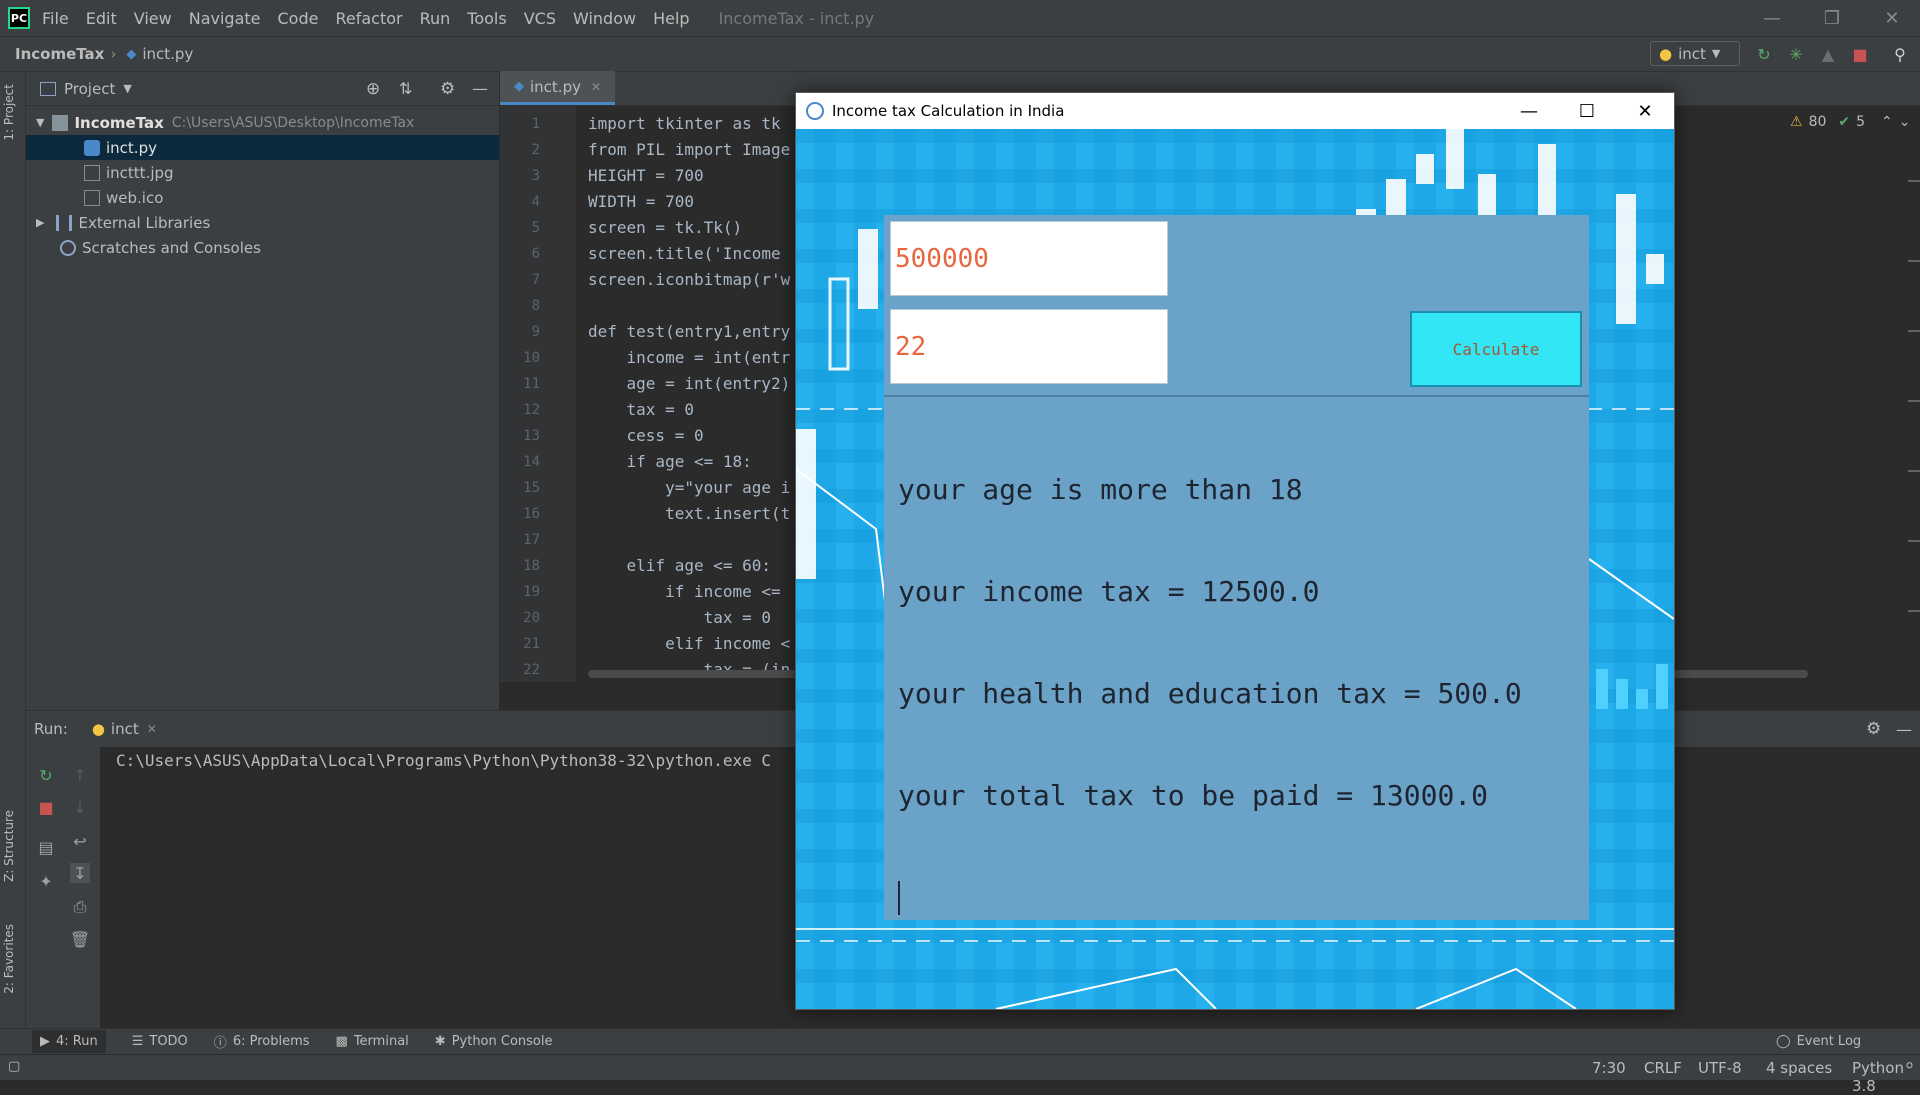  Describe the element at coordinates (689, 383) in the screenshot. I see `code-line: age = int(entry2)` at that location.